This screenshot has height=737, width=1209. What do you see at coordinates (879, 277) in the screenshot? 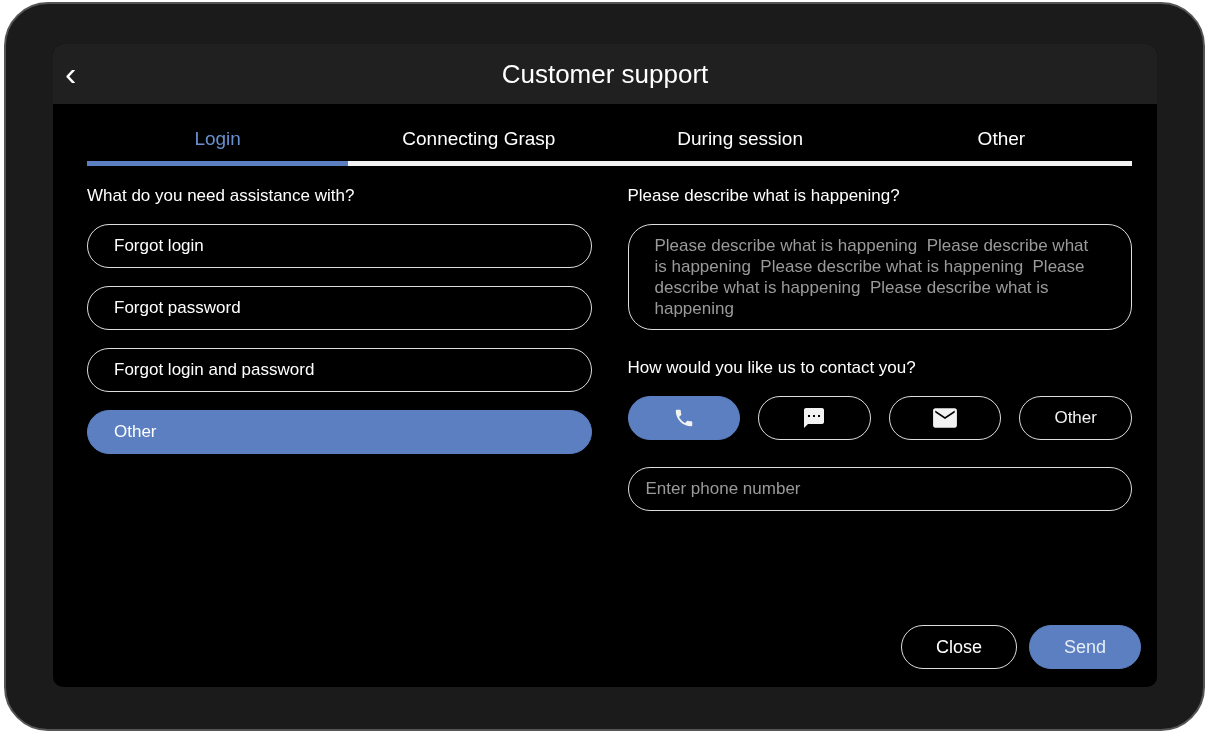
I see `description-field: Please describe what is happening Please describe what is happening Please describe what is happening Please describe what is happening Please describe what is happening` at bounding box center [879, 277].